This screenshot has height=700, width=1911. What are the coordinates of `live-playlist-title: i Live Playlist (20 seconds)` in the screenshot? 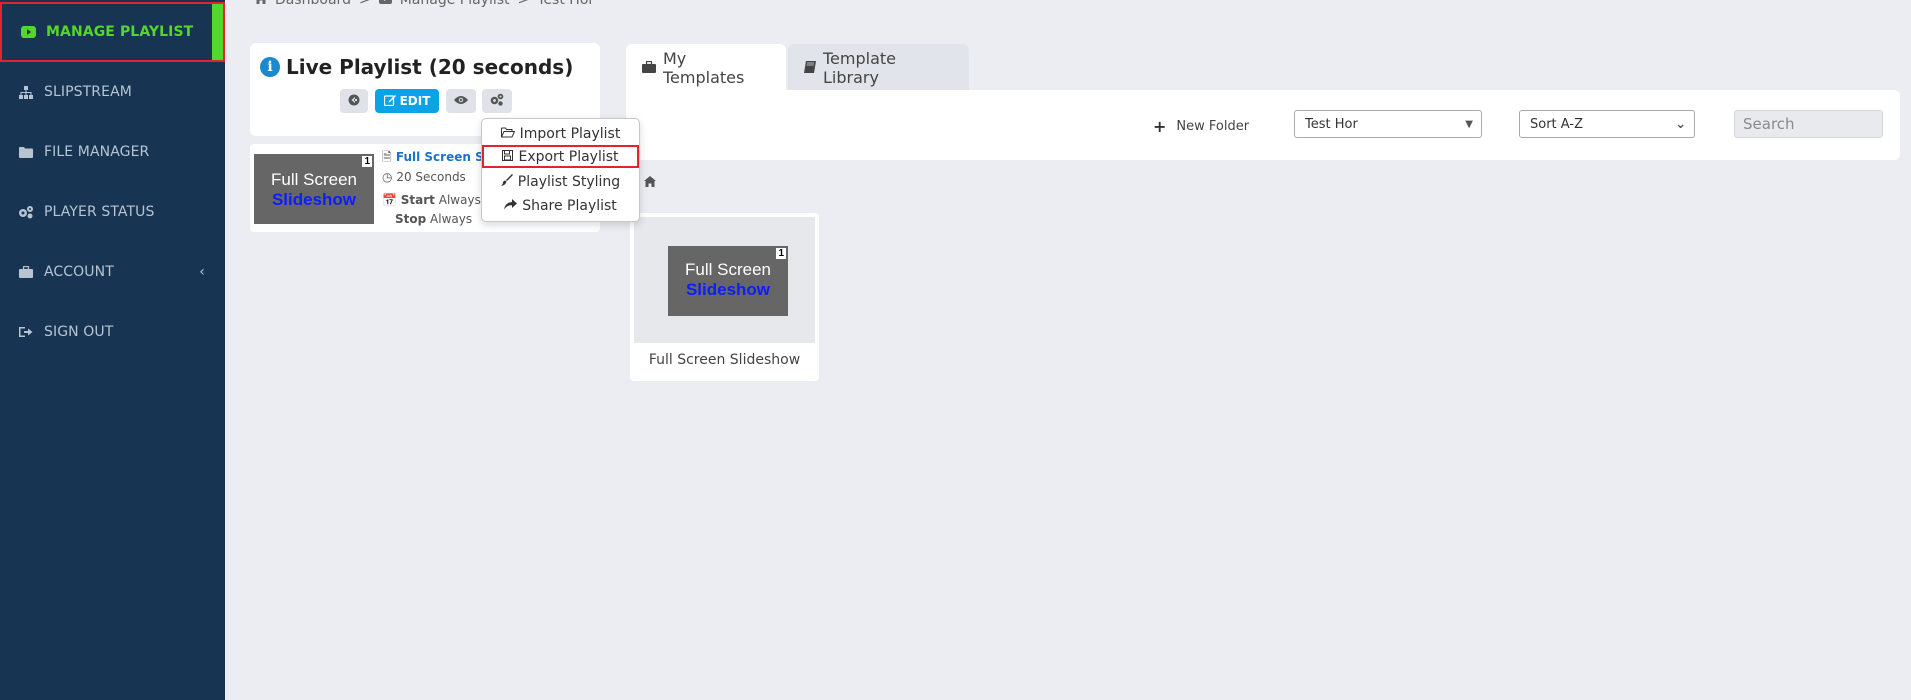 It's located at (416, 67).